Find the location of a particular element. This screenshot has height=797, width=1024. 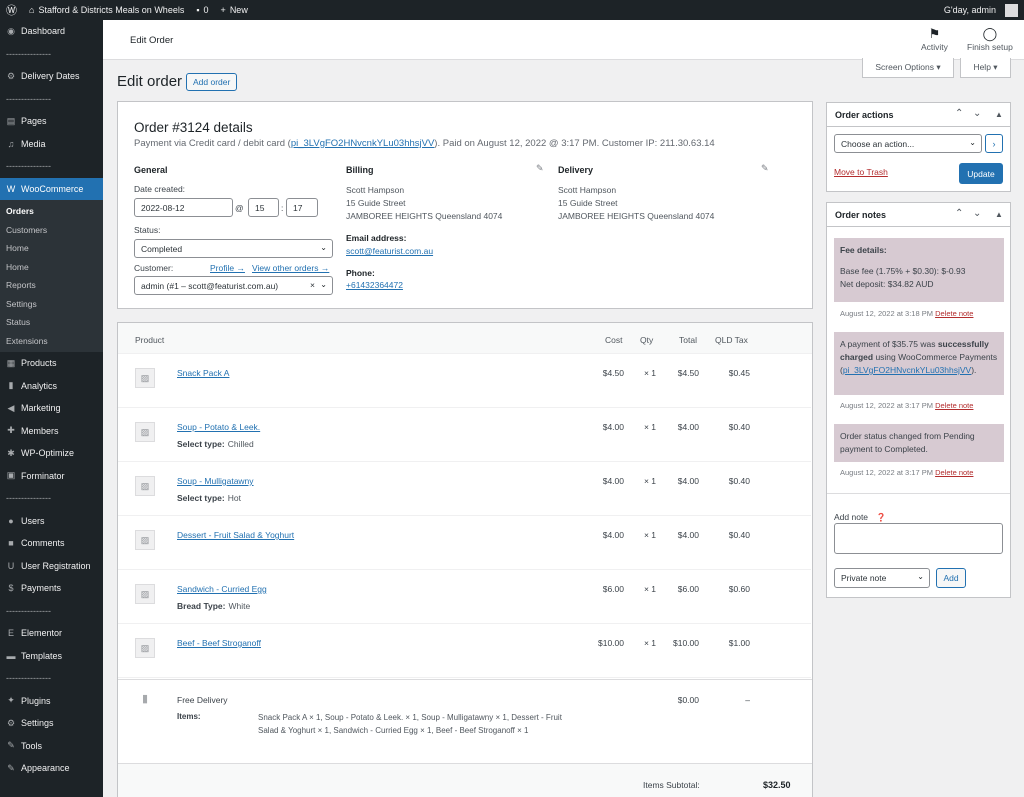

submenu-item-orders: Orders is located at coordinates (51, 211).